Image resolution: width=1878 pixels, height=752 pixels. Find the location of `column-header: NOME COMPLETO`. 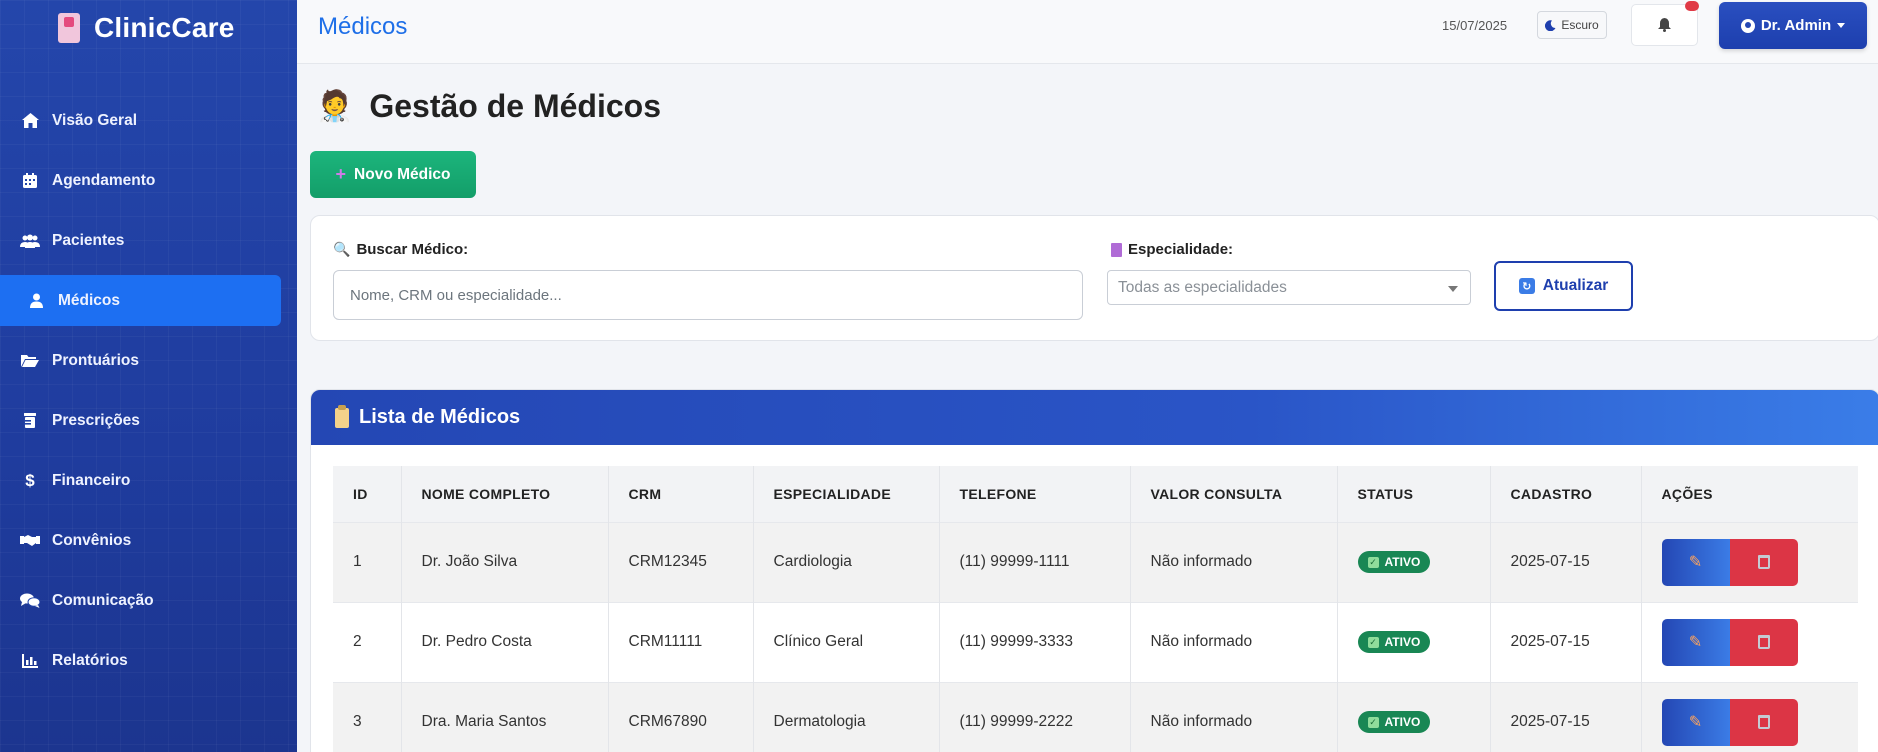

column-header: NOME COMPLETO is located at coordinates (504, 494).